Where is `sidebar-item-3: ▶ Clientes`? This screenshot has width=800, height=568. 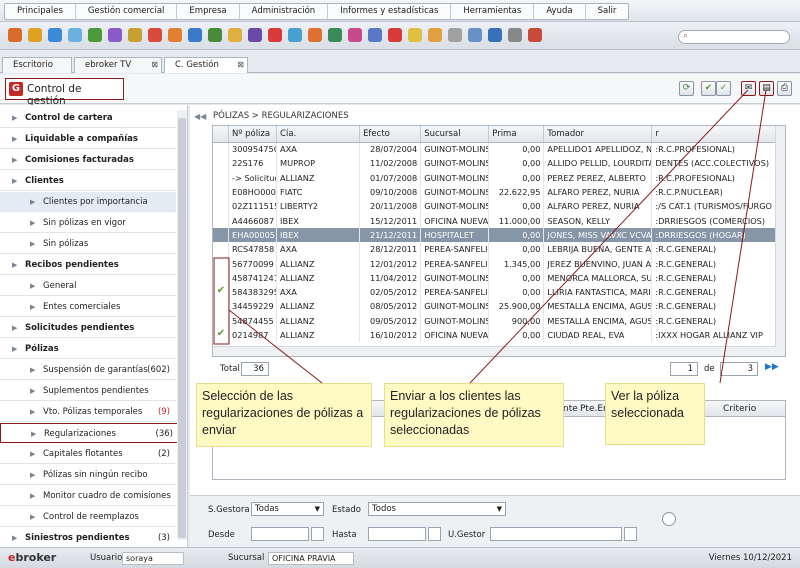 sidebar-item-3: ▶ Clientes is located at coordinates (88, 181).